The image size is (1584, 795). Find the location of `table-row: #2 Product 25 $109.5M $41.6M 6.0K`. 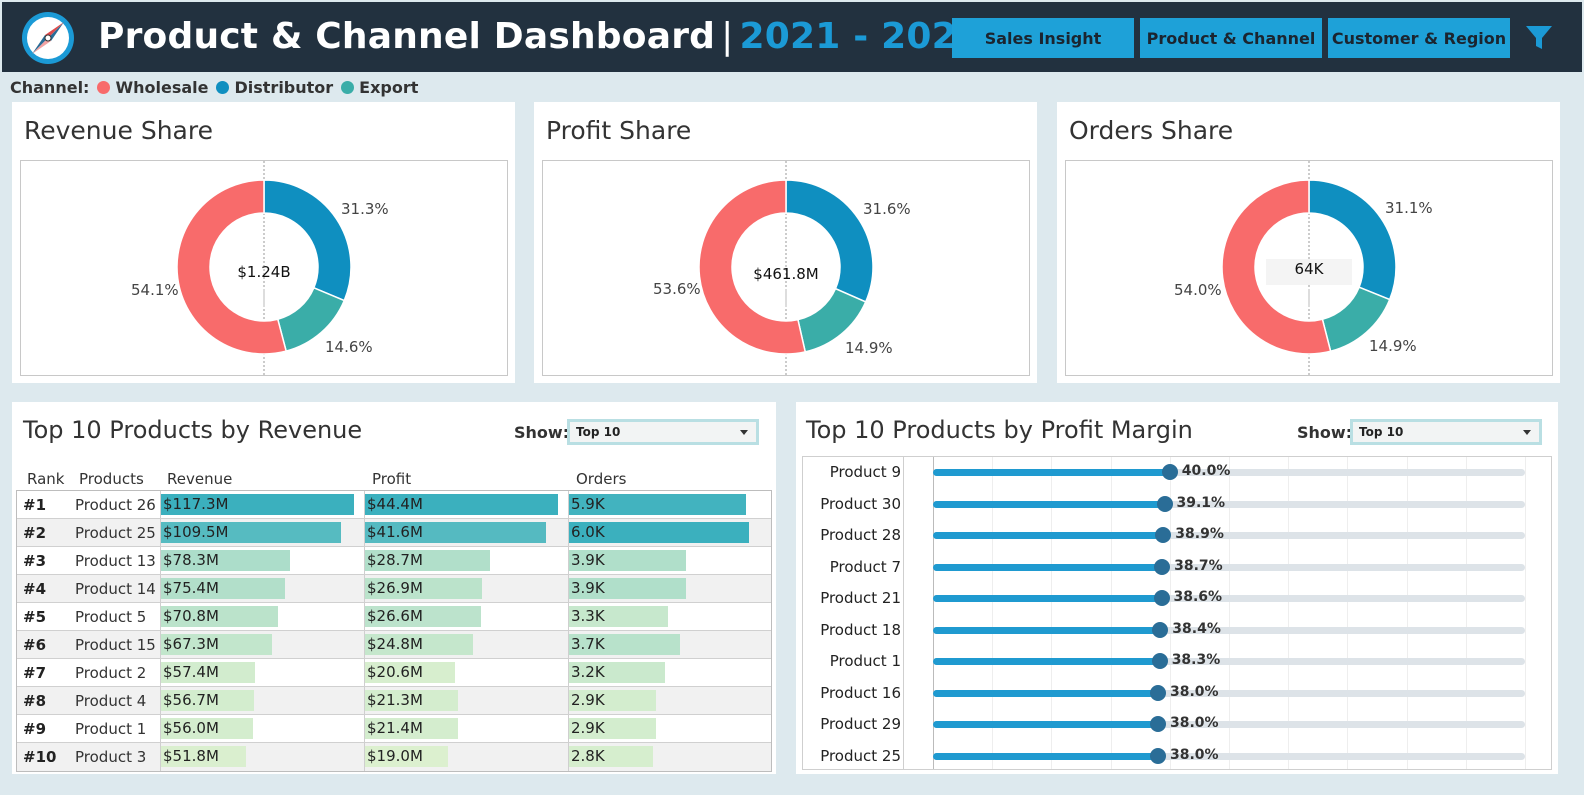

table-row: #2 Product 25 $109.5M $41.6M 6.0K is located at coordinates (394, 533).